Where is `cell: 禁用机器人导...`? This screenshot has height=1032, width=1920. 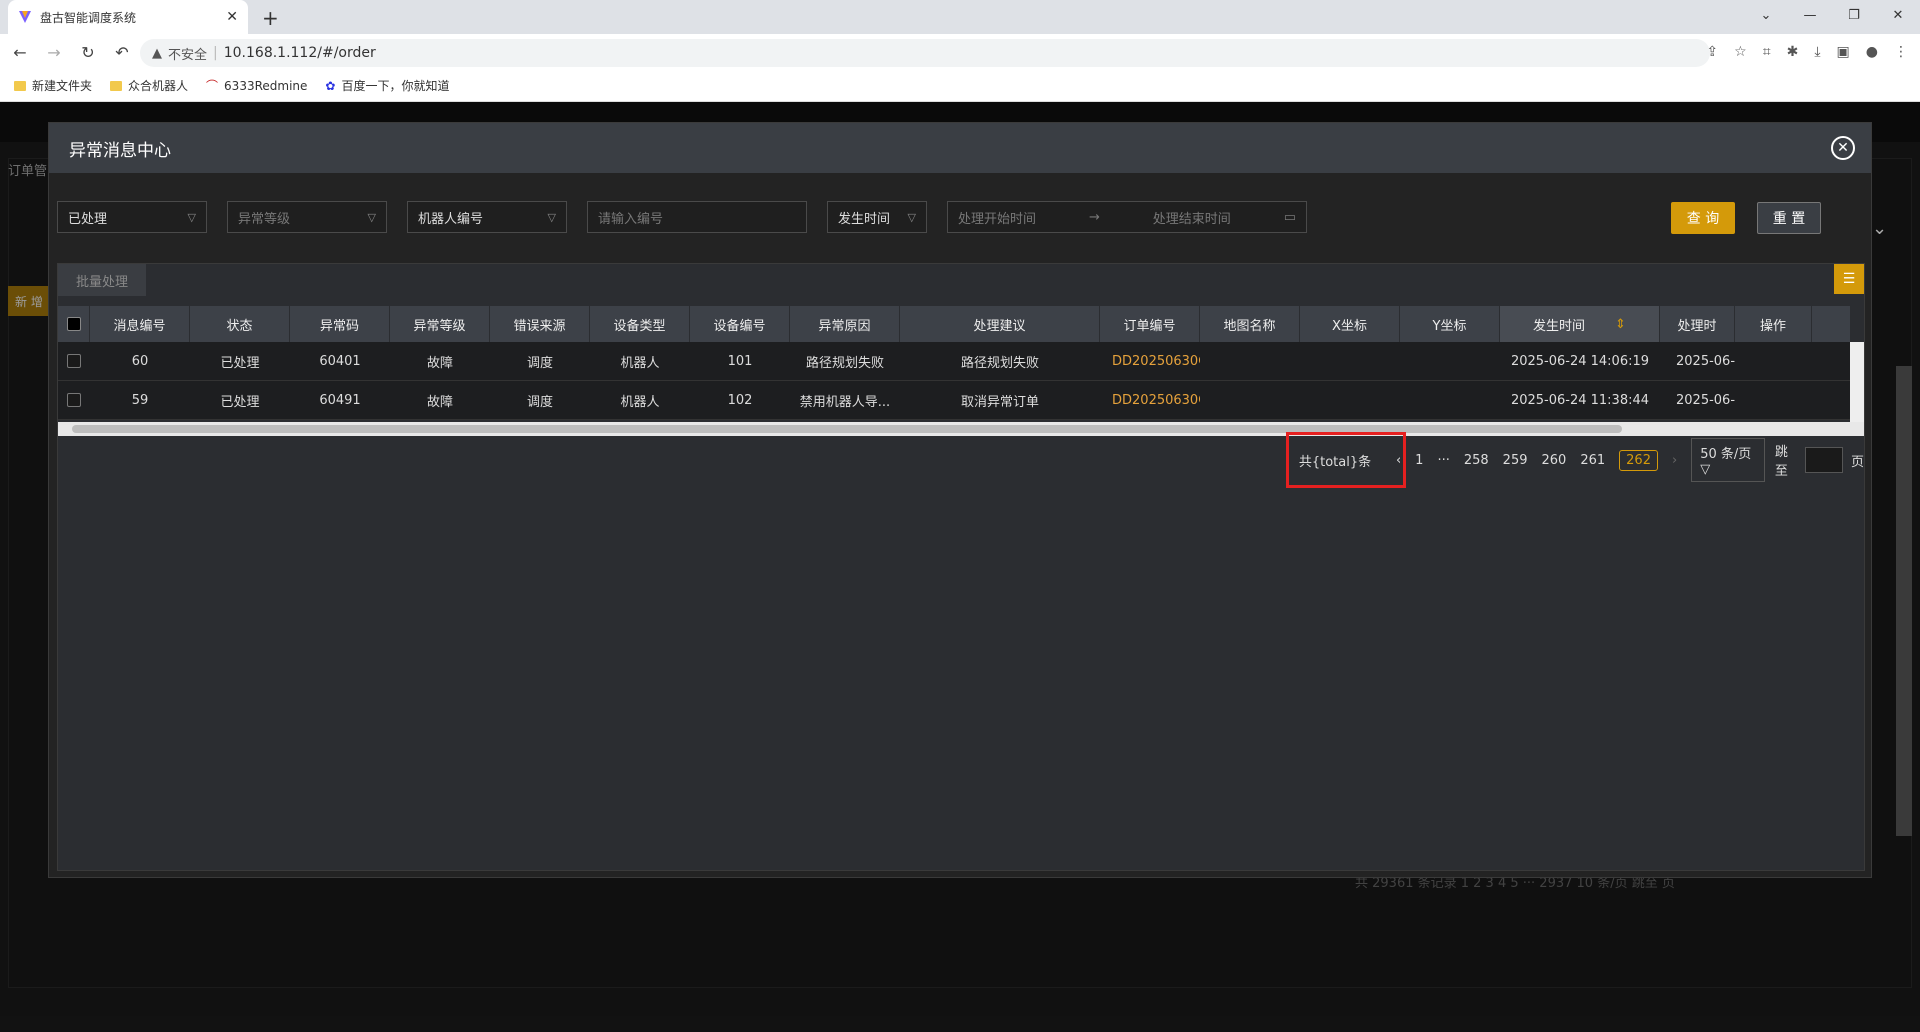 cell: 禁用机器人导... is located at coordinates (845, 402).